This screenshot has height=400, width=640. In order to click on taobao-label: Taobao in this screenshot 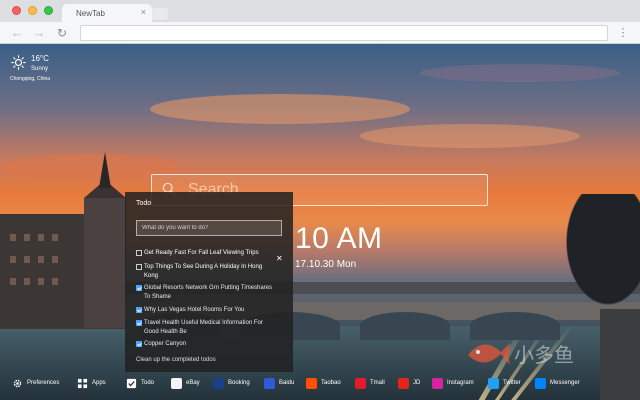, I will do `click(331, 383)`.